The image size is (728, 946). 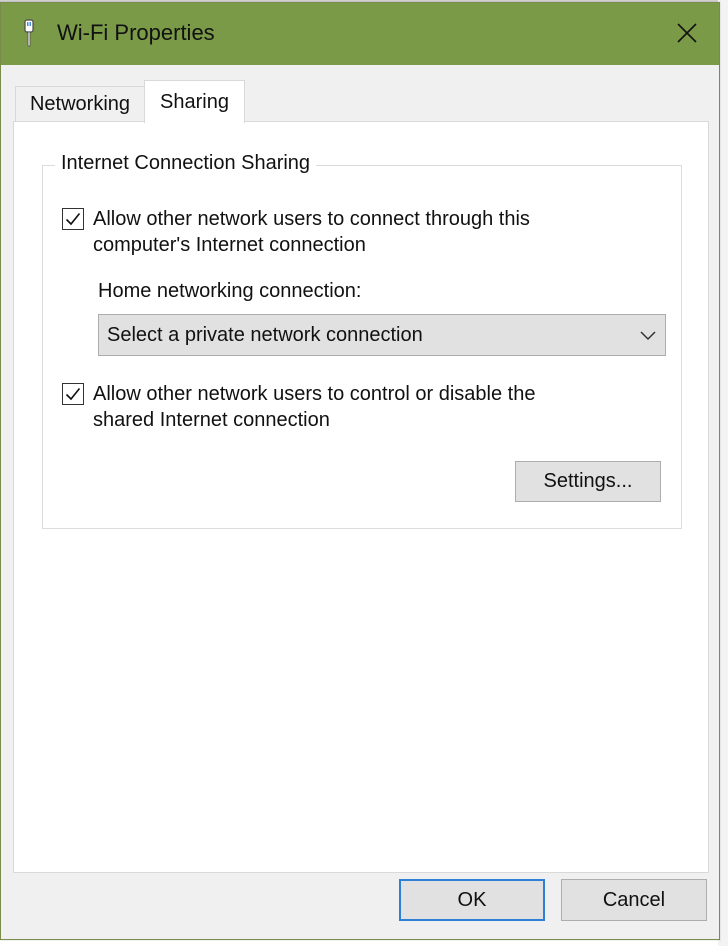 I want to click on home-networking-connection-dropdown: Select a private network connection, so click(x=382, y=335).